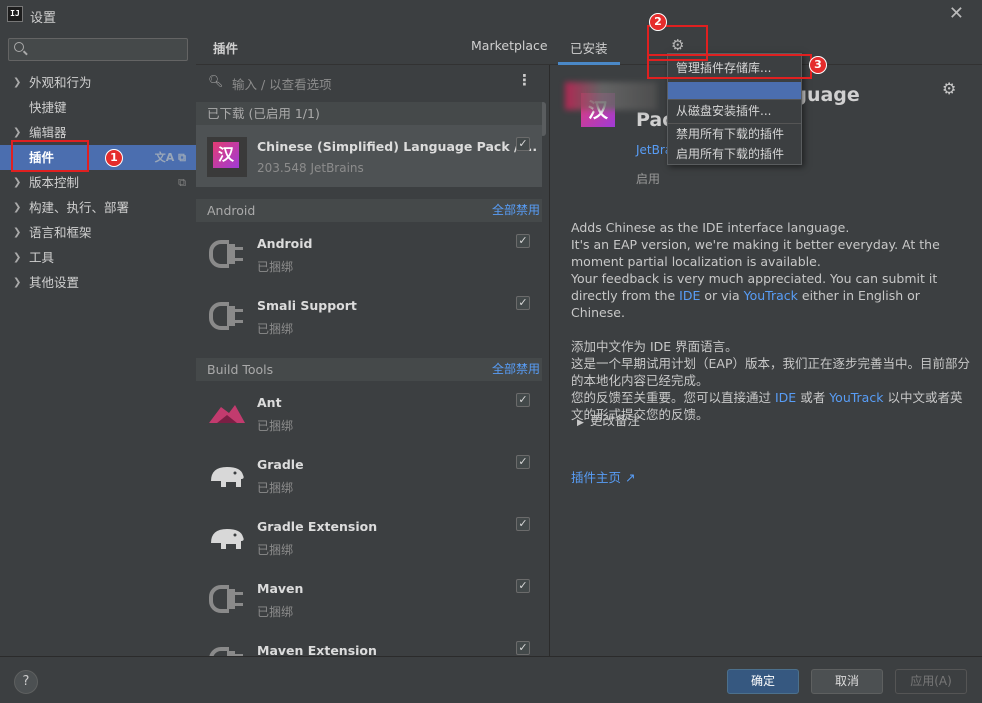 This screenshot has height=703, width=982. I want to click on plugins-header: 插件 Marketplace 已安装 ⚙, so click(589, 47).